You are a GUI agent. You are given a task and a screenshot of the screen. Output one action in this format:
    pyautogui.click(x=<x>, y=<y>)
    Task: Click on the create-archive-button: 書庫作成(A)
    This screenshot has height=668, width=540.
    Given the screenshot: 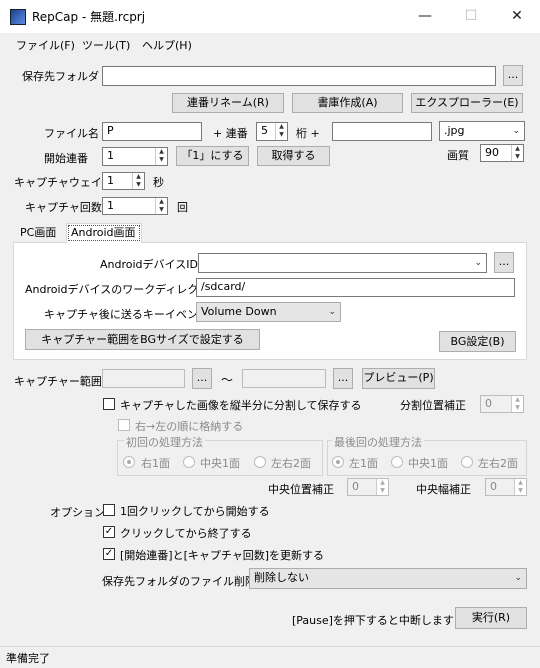 What is the action you would take?
    pyautogui.click(x=347, y=103)
    